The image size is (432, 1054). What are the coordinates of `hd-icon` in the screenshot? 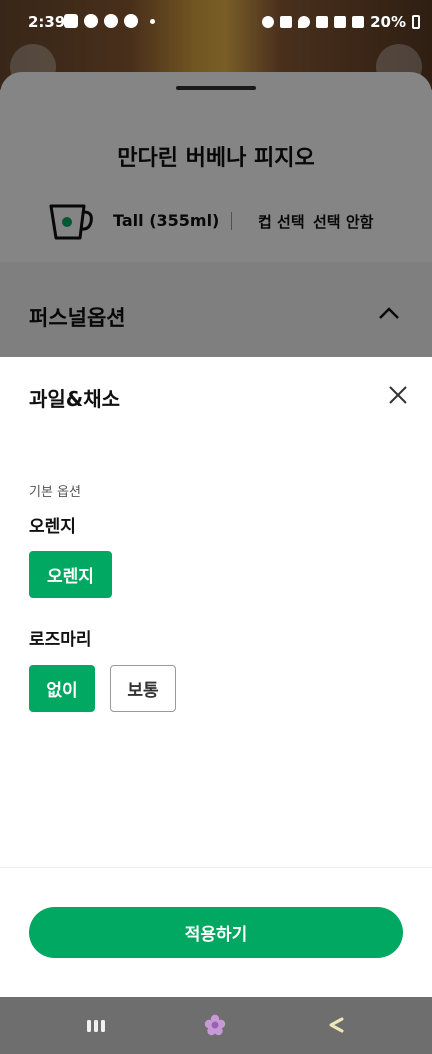 It's located at (340, 22).